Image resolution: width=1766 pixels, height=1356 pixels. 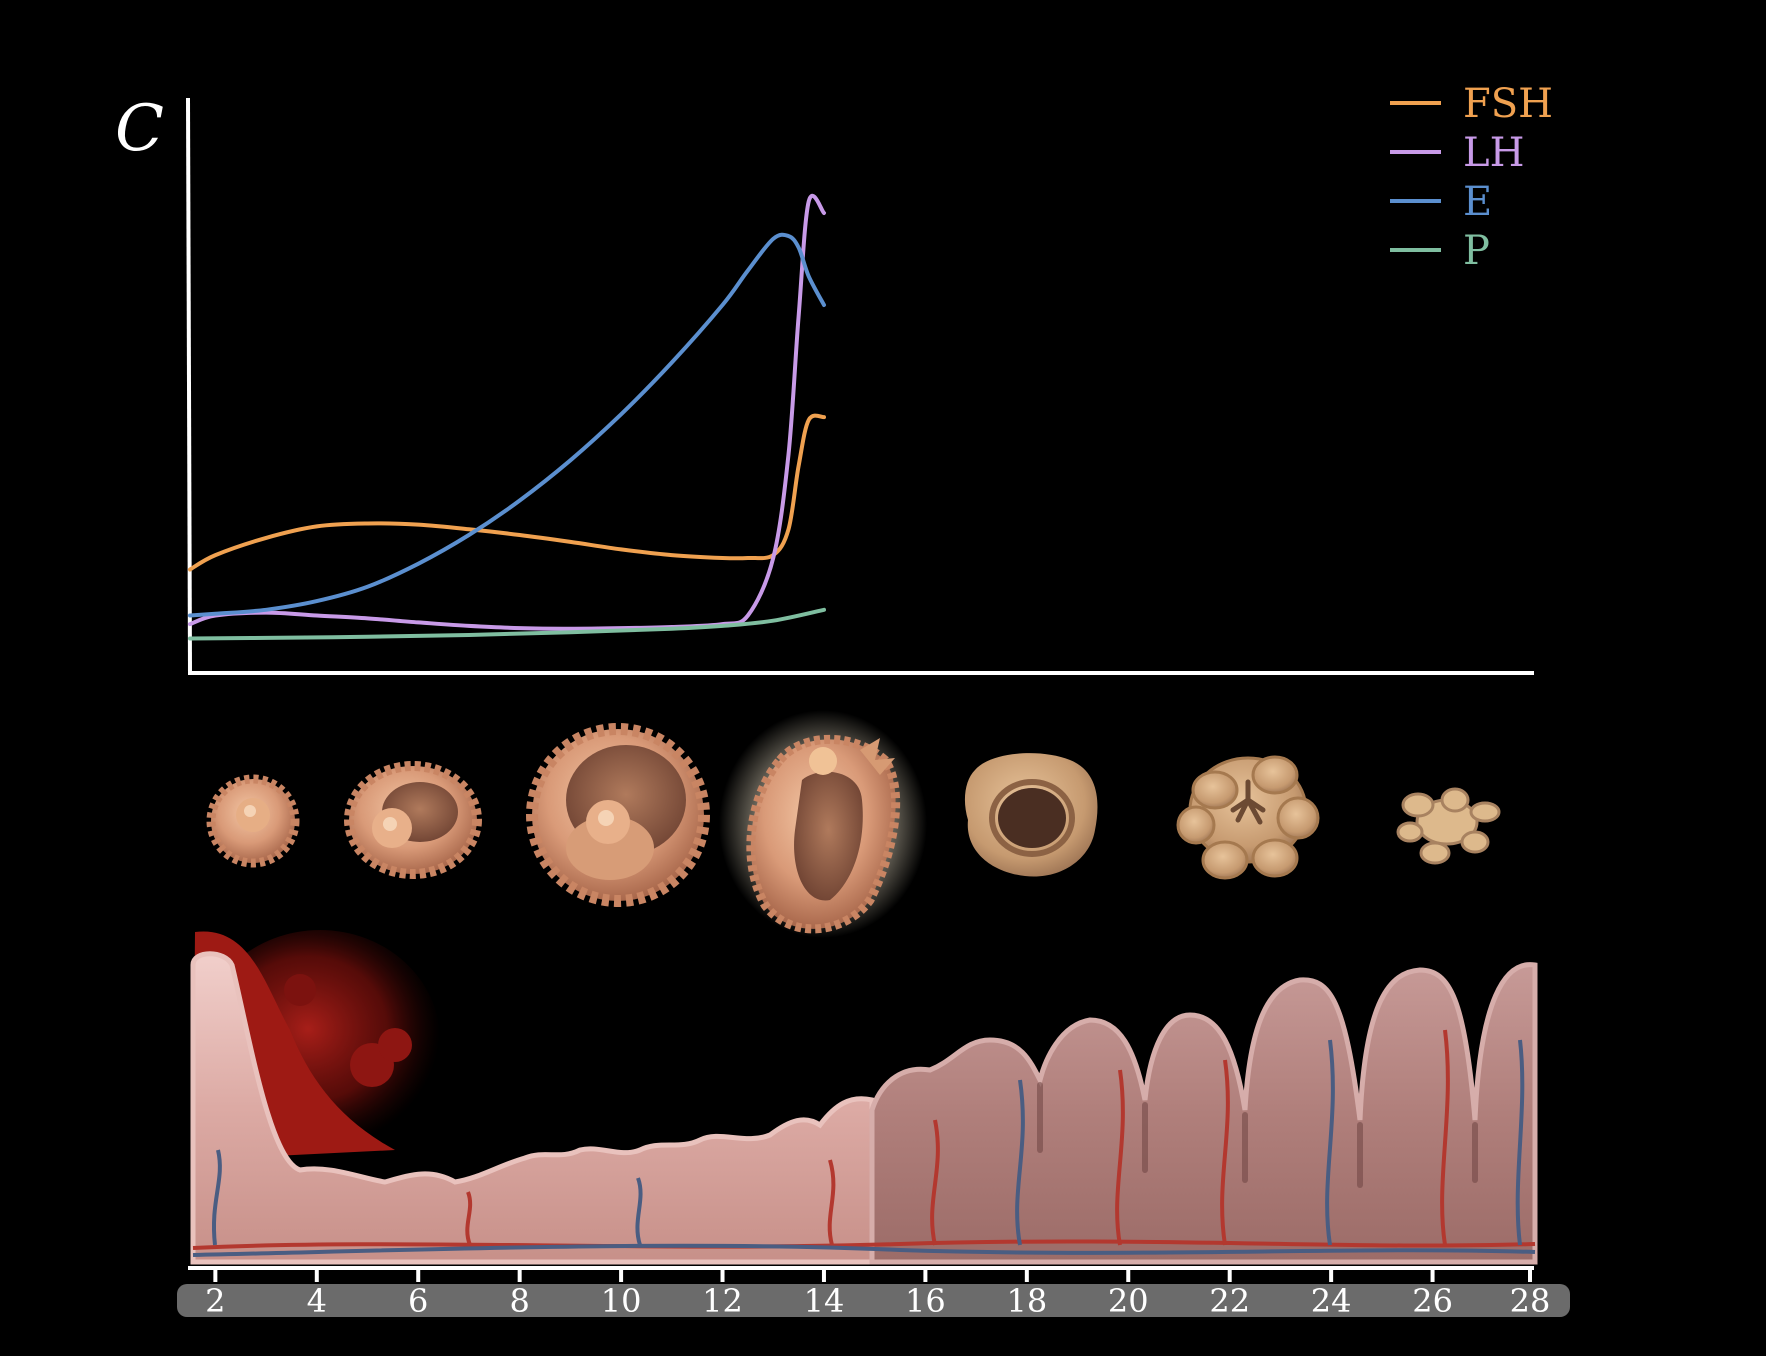 What do you see at coordinates (824, 1301) in the screenshot?
I see `day-tick-label: 14` at bounding box center [824, 1301].